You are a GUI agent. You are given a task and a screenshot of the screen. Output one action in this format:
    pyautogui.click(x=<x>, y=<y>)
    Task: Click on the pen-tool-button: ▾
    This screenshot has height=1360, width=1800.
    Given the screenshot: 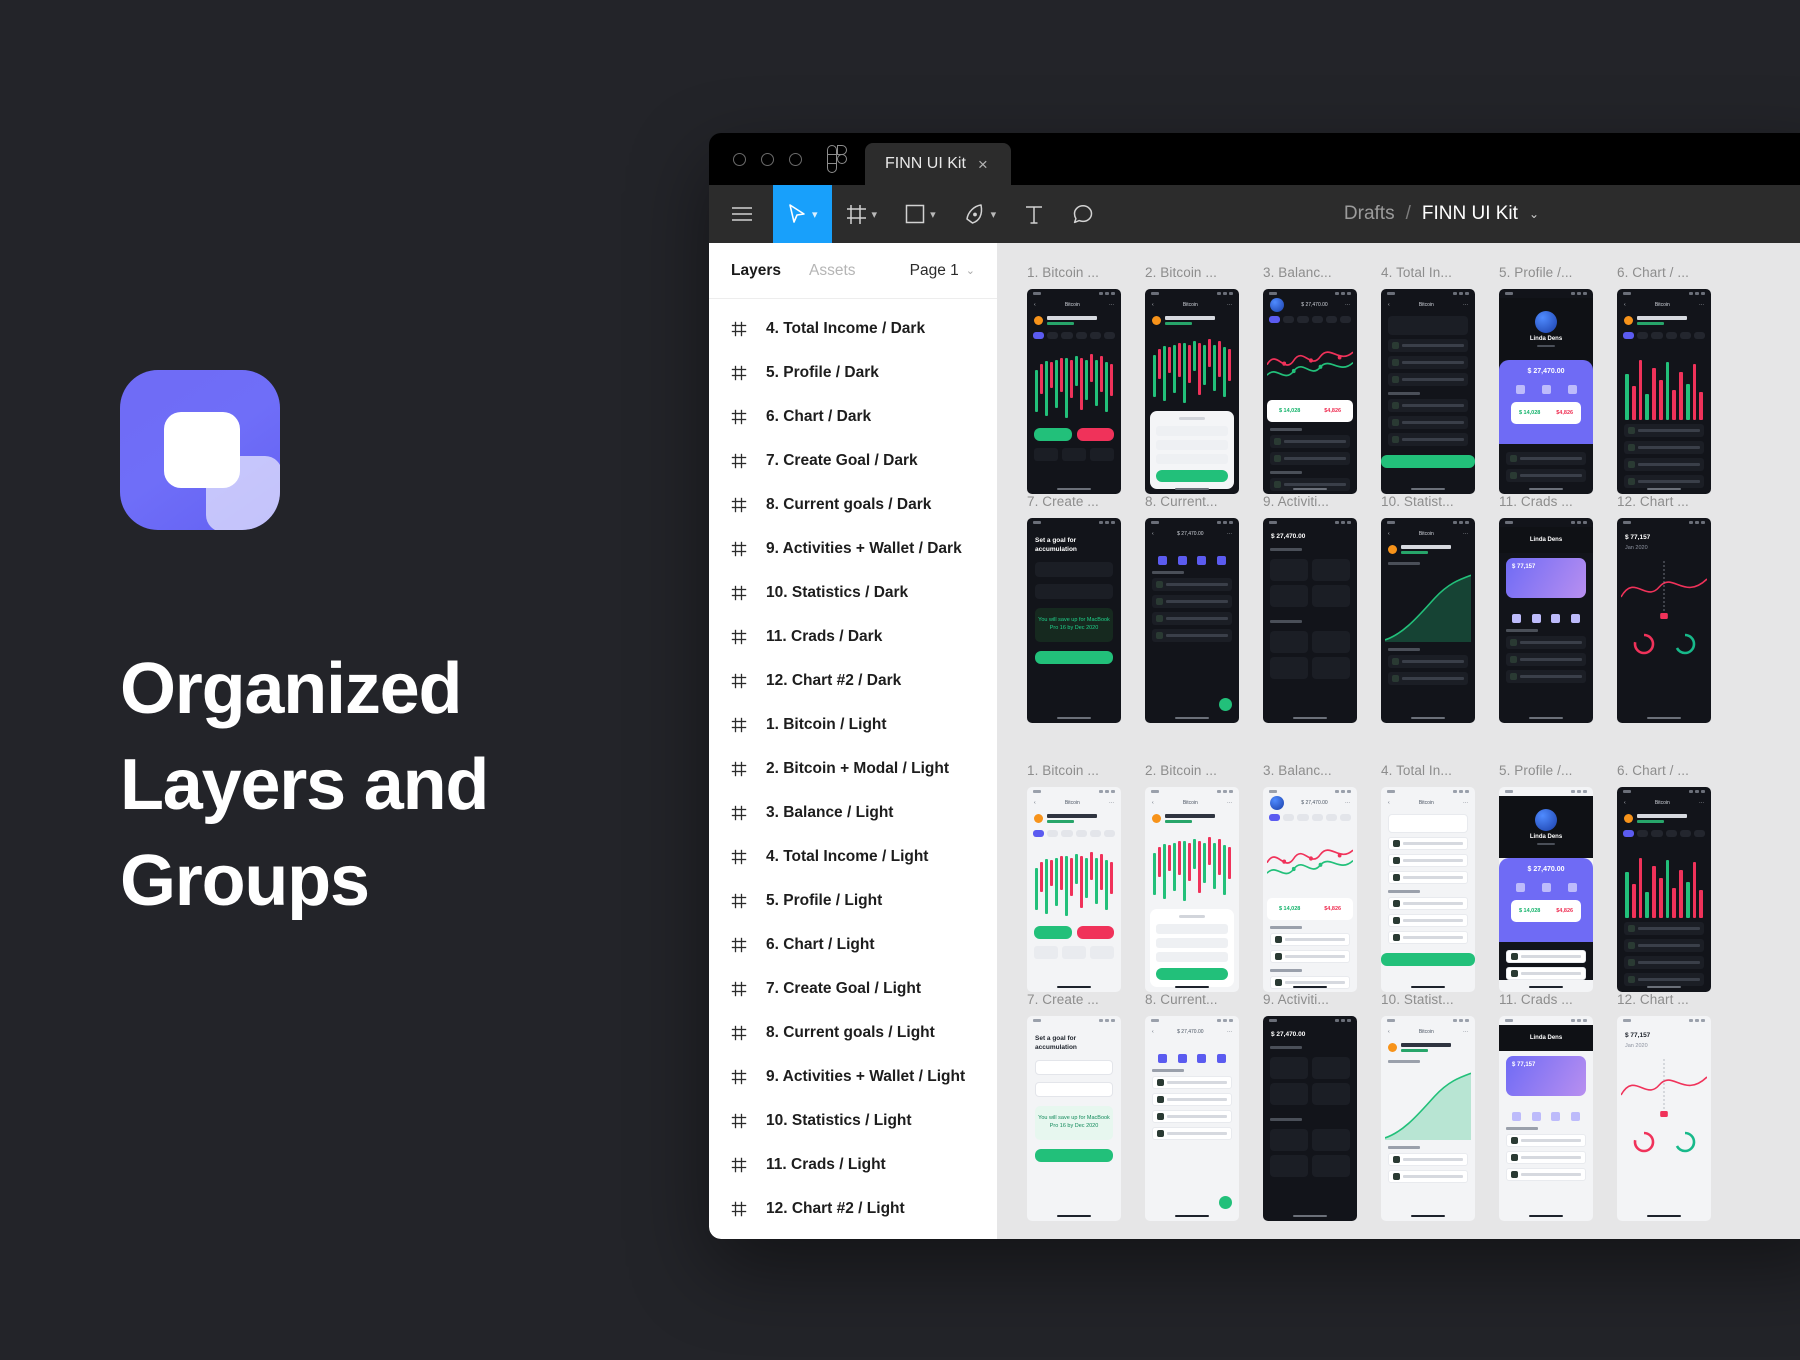 What is the action you would take?
    pyautogui.click(x=980, y=214)
    